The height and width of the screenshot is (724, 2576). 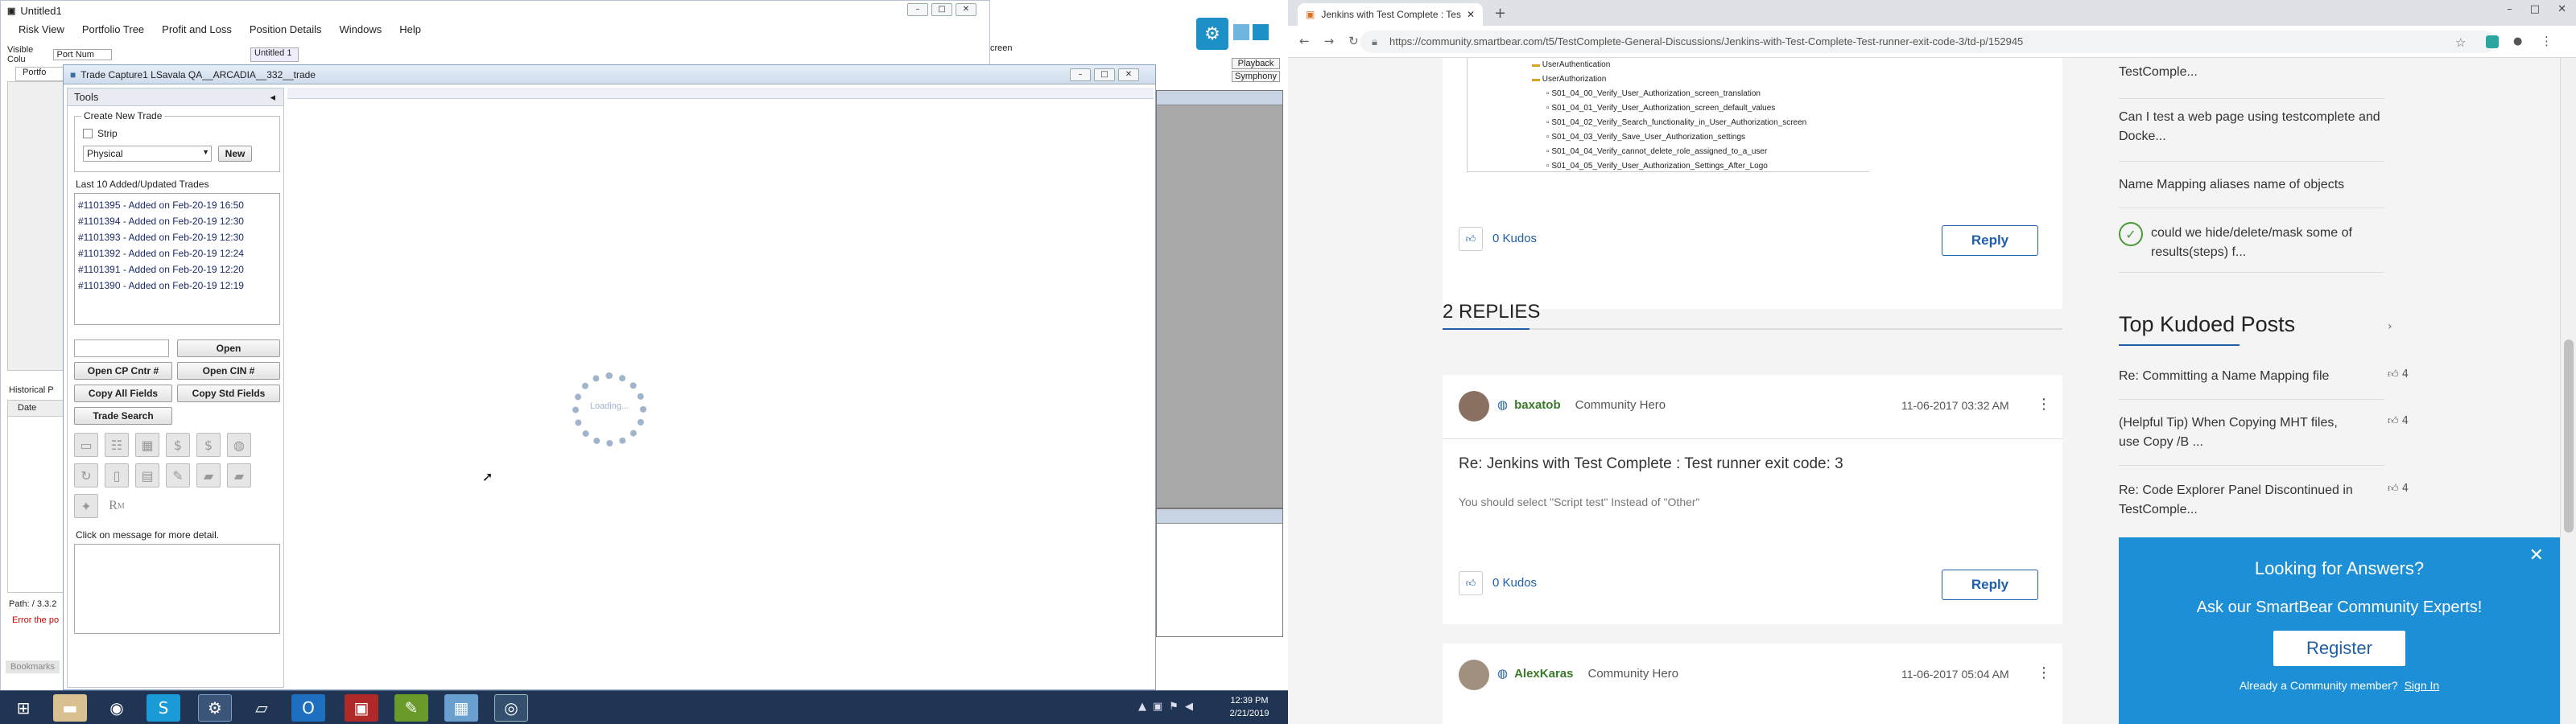 I want to click on new-tab-icon: +, so click(x=1500, y=13).